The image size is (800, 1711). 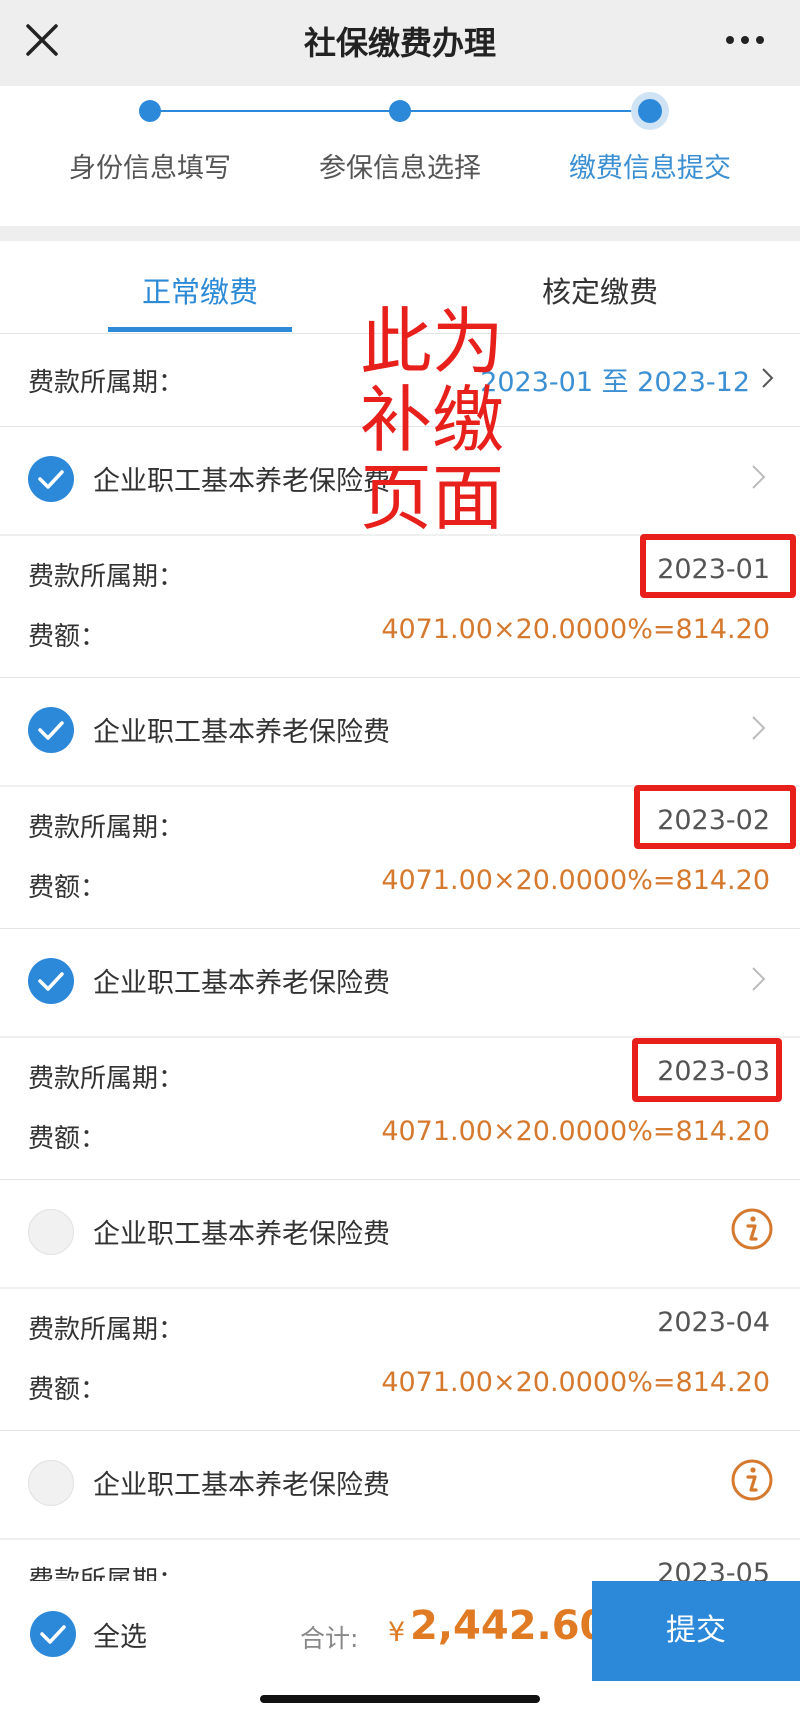 What do you see at coordinates (713, 1322) in the screenshot?
I see `period-value: 2023-04` at bounding box center [713, 1322].